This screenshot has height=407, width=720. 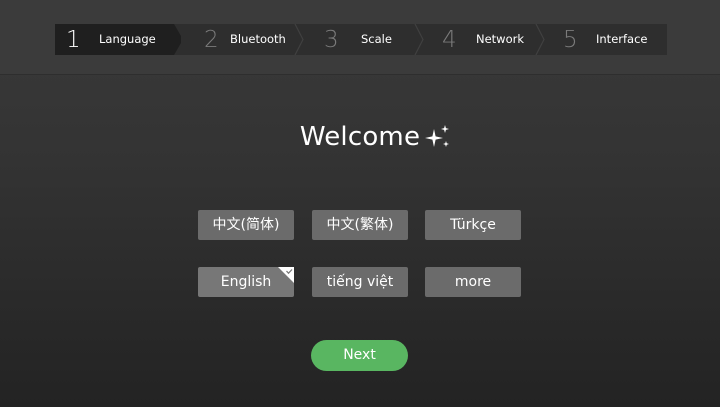 What do you see at coordinates (258, 39) in the screenshot?
I see `step-label: Bluetooth` at bounding box center [258, 39].